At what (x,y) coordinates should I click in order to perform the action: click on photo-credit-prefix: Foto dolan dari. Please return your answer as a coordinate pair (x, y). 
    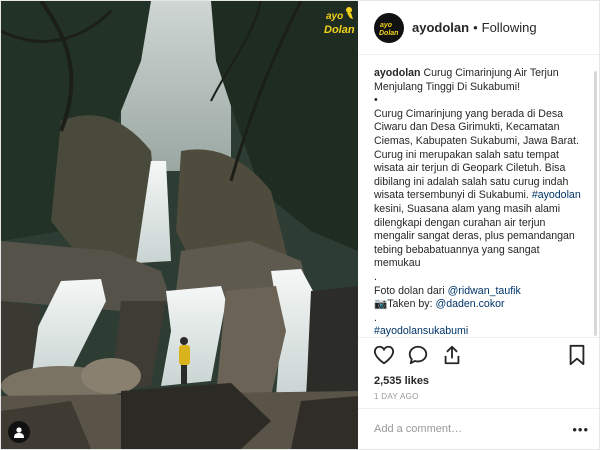
    Looking at the image, I should click on (411, 290).